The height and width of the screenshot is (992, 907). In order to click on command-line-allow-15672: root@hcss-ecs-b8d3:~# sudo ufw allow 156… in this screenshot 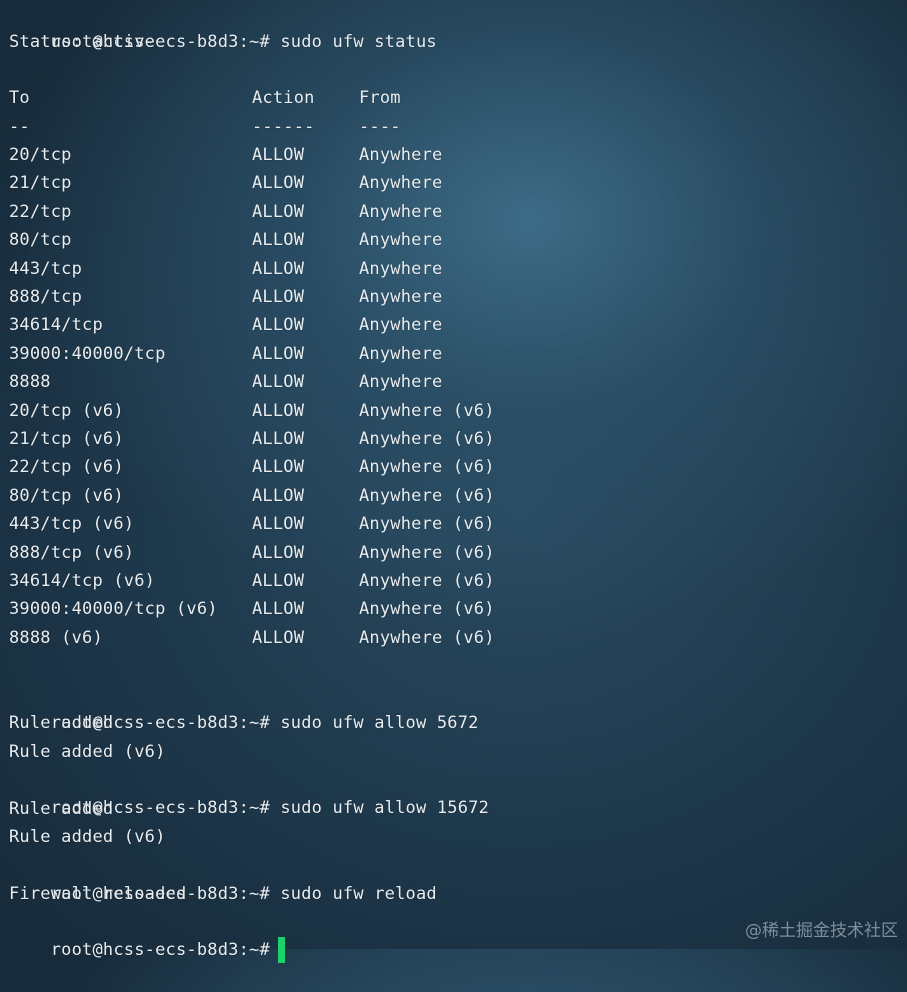, I will do `click(249, 792)`.